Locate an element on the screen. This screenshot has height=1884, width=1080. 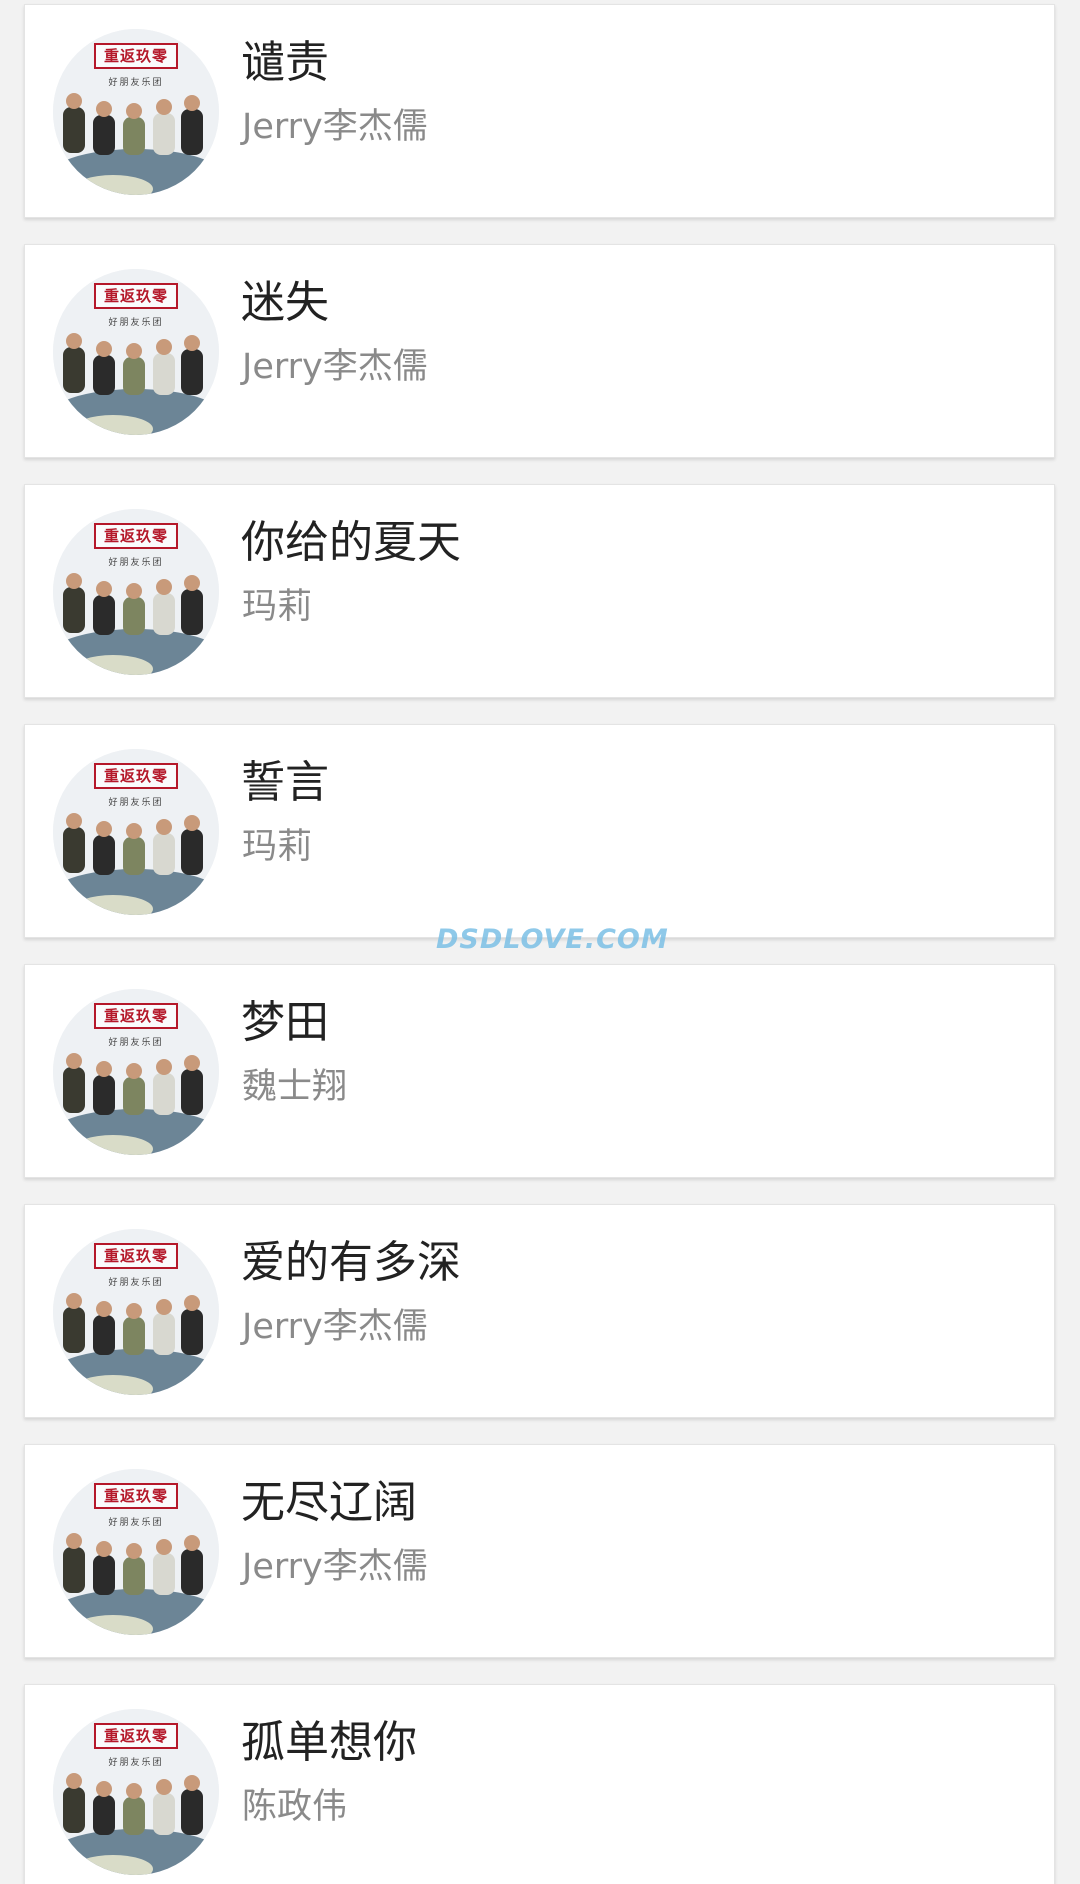
song-title: 孤单想你 is located at coordinates (329, 1742).